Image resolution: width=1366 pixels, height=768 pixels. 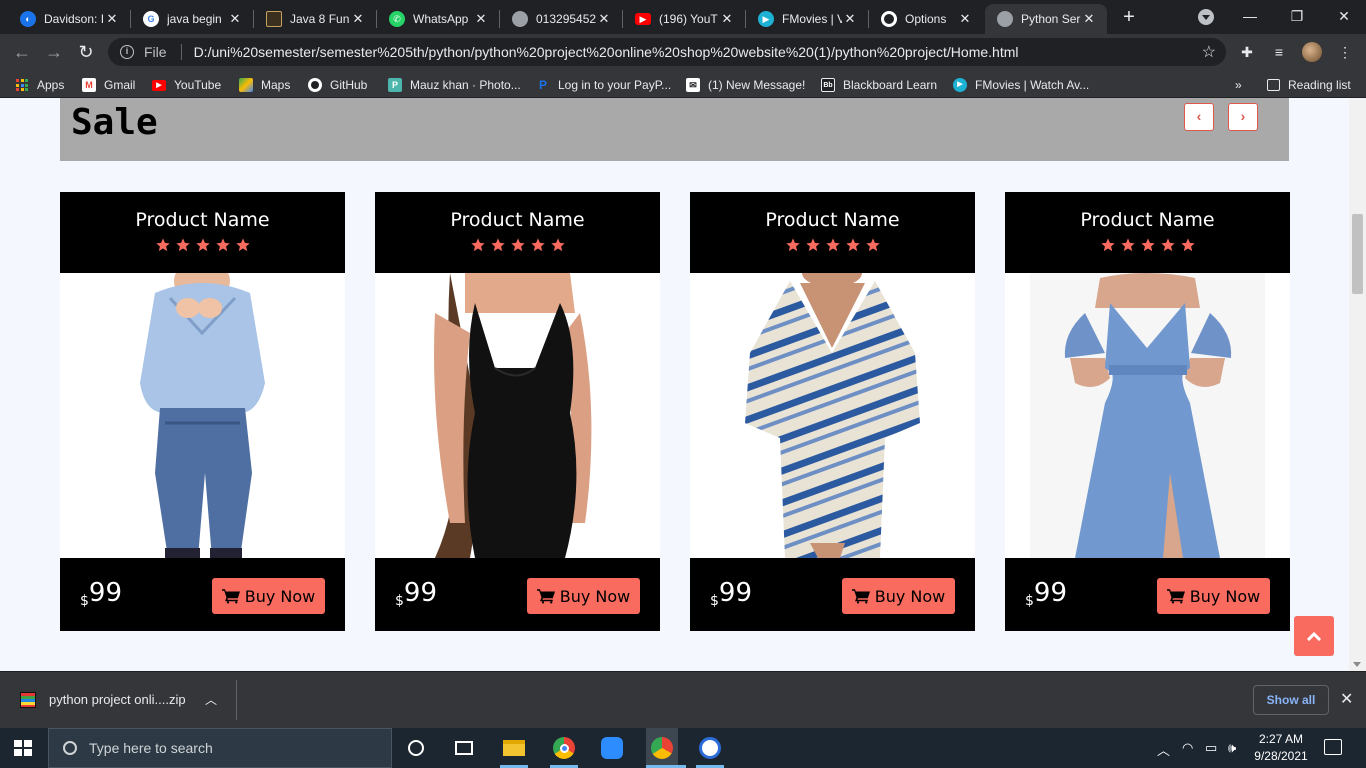 I want to click on scroll-to-top-button, so click(x=1314, y=636).